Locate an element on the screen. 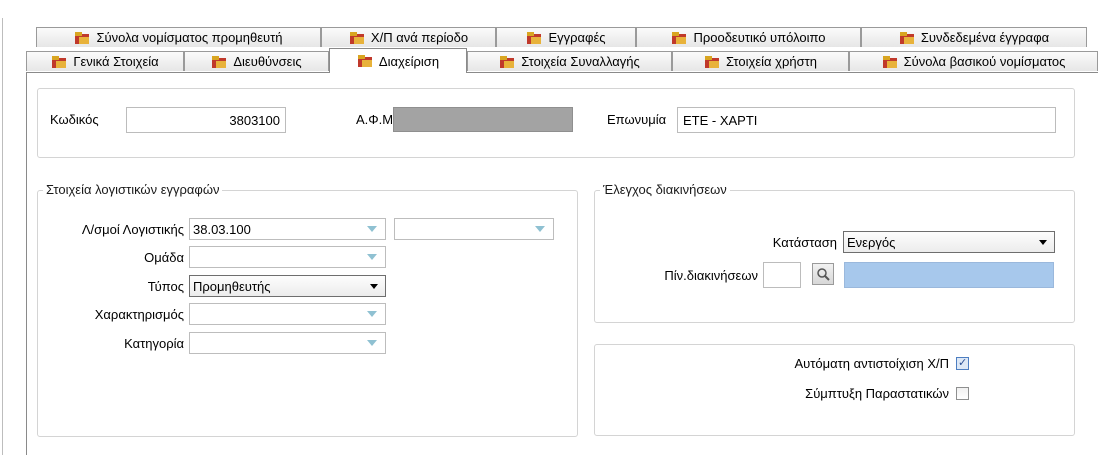  tab-linked-documents: Συνδεδεμένα έγγραφα is located at coordinates (974, 37).